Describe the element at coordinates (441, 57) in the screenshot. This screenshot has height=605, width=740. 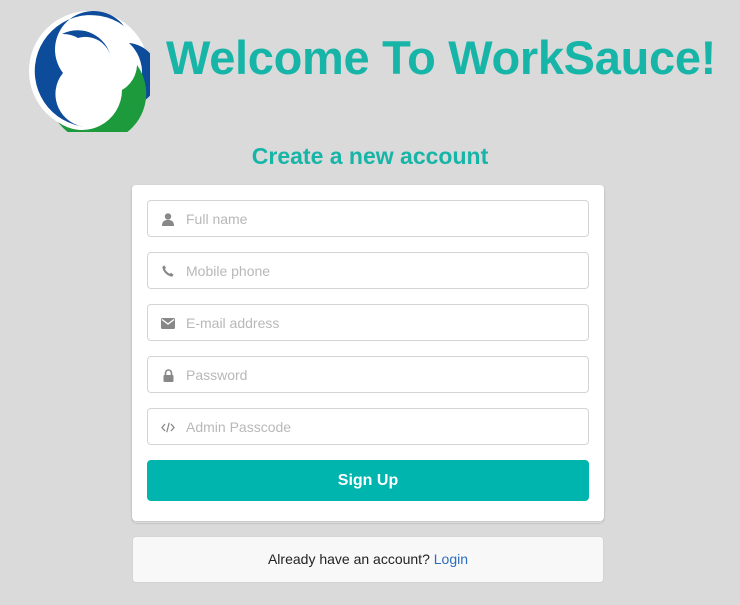
I see `app-title: Welcome To WorkSauce!` at that location.